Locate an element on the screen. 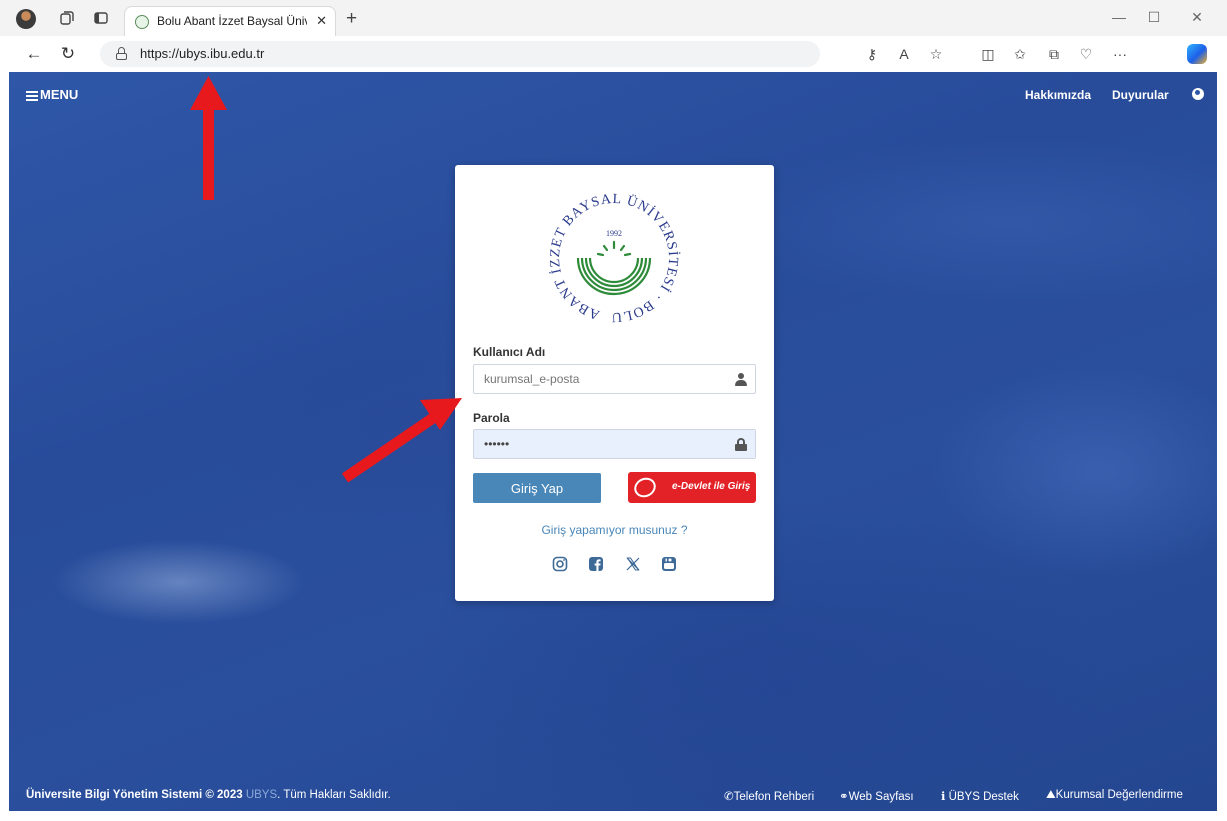 The height and width of the screenshot is (821, 1227). footer-ubys-support: ℹ ÜBYS Destek is located at coordinates (980, 796).